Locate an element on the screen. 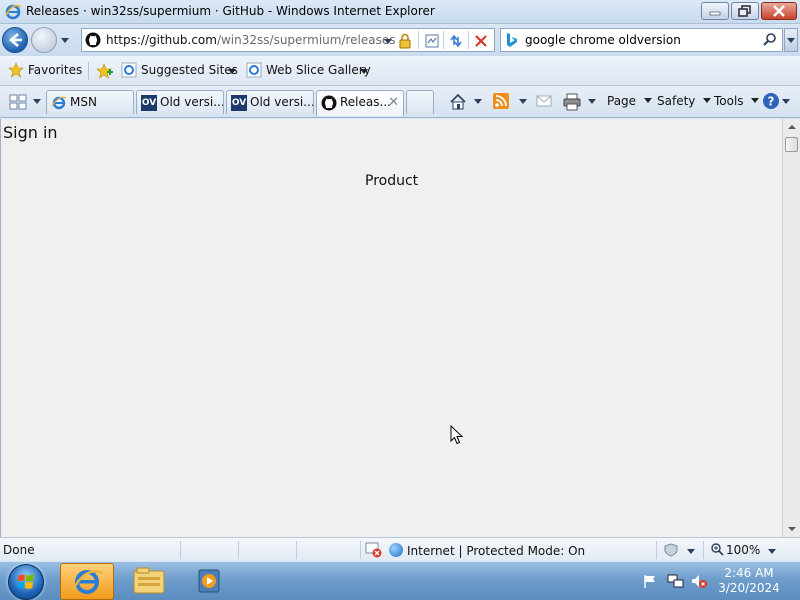 The width and height of the screenshot is (800, 600). close-icon is located at coordinates (779, 11).